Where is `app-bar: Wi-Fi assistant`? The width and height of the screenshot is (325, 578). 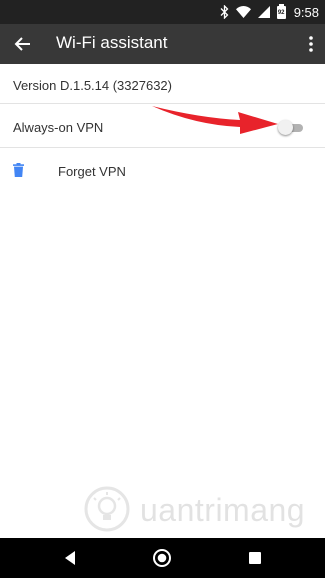
app-bar: Wi-Fi assistant is located at coordinates (162, 44).